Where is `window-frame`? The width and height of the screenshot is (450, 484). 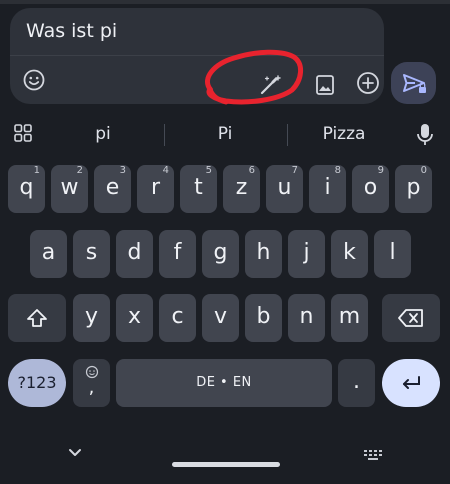 window-frame is located at coordinates (225, 2).